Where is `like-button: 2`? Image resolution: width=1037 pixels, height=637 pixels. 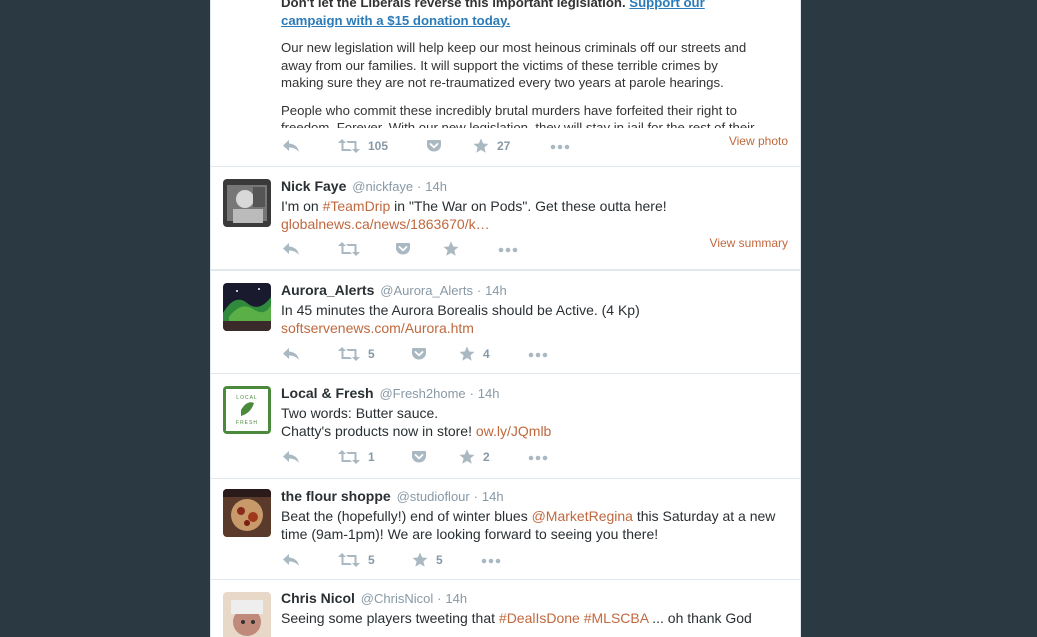 like-button: 2 is located at coordinates (474, 457).